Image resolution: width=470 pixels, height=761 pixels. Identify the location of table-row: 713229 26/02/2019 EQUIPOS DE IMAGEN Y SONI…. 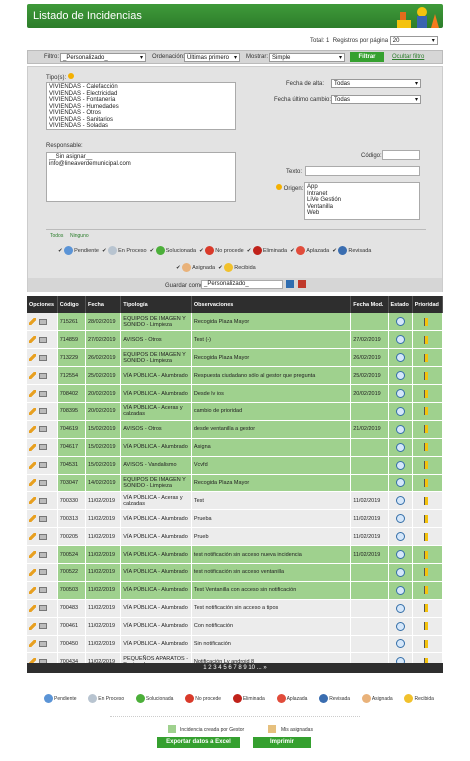
(235, 358).